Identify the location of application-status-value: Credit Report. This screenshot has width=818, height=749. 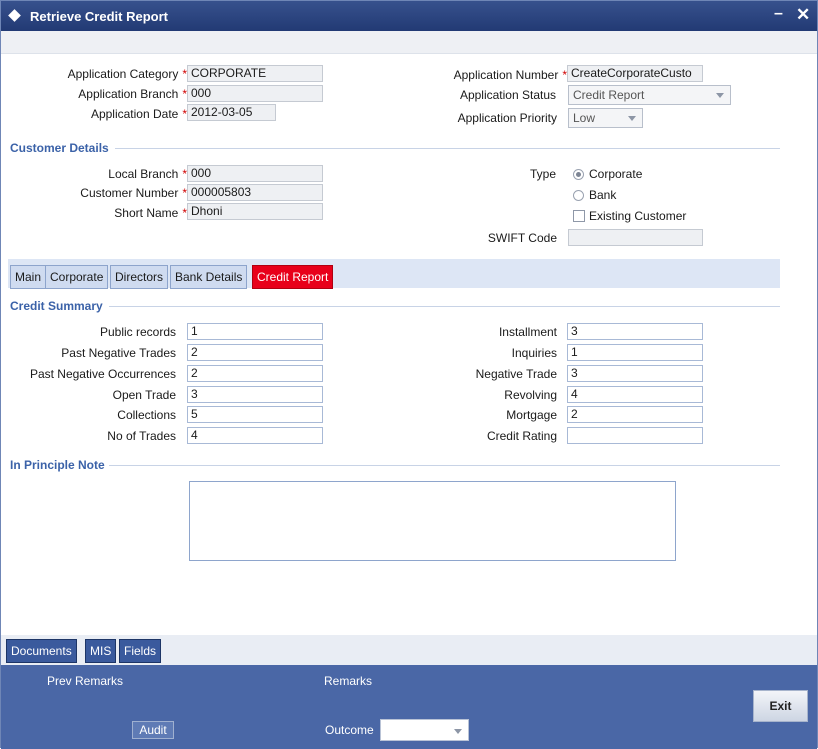
(609, 95).